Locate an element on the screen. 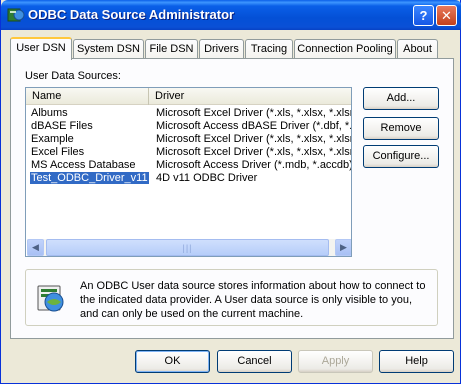 The height and width of the screenshot is (384, 461). row-name: Albums is located at coordinates (90, 113).